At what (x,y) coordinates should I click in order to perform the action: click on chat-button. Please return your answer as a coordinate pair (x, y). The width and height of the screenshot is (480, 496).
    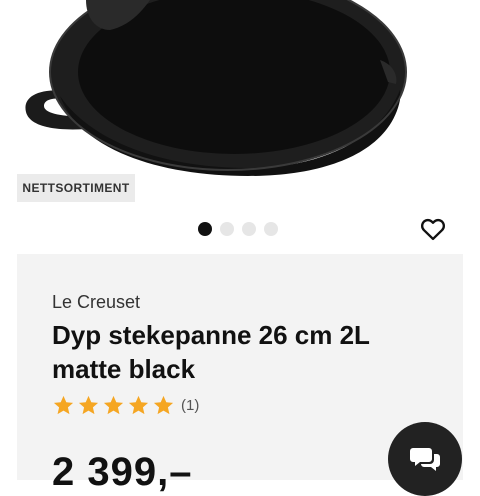
    Looking at the image, I should click on (425, 459).